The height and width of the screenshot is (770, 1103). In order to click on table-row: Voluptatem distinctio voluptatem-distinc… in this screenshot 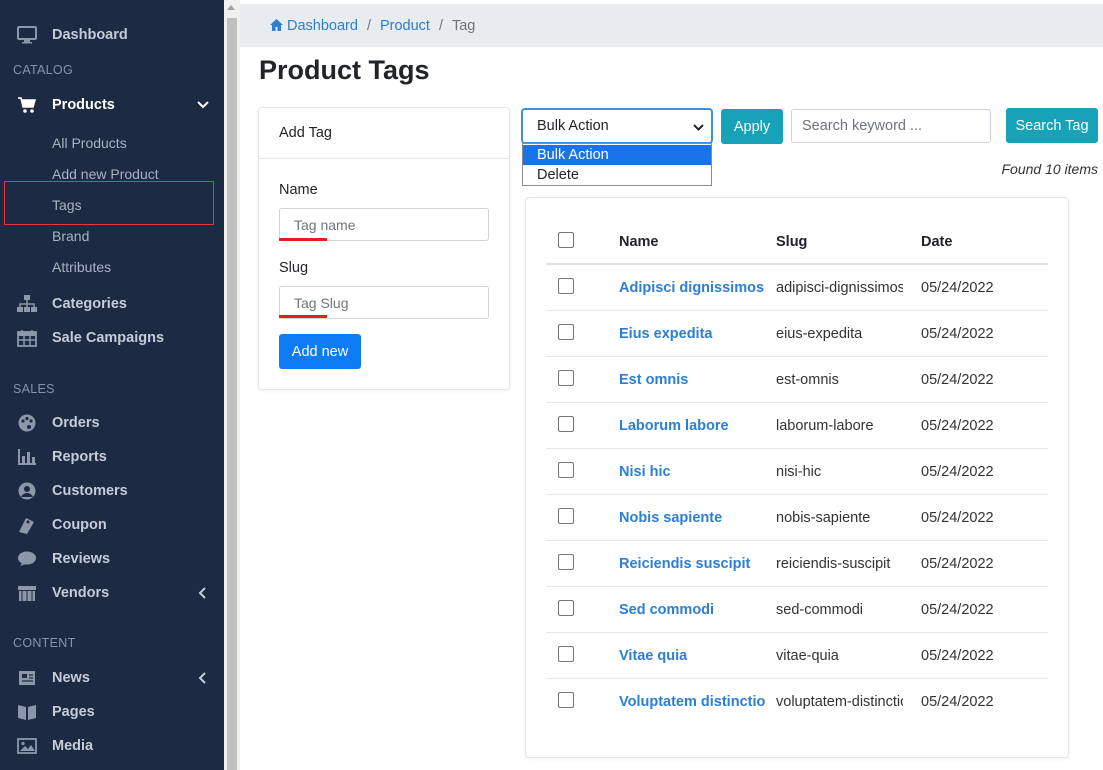, I will do `click(797, 702)`.